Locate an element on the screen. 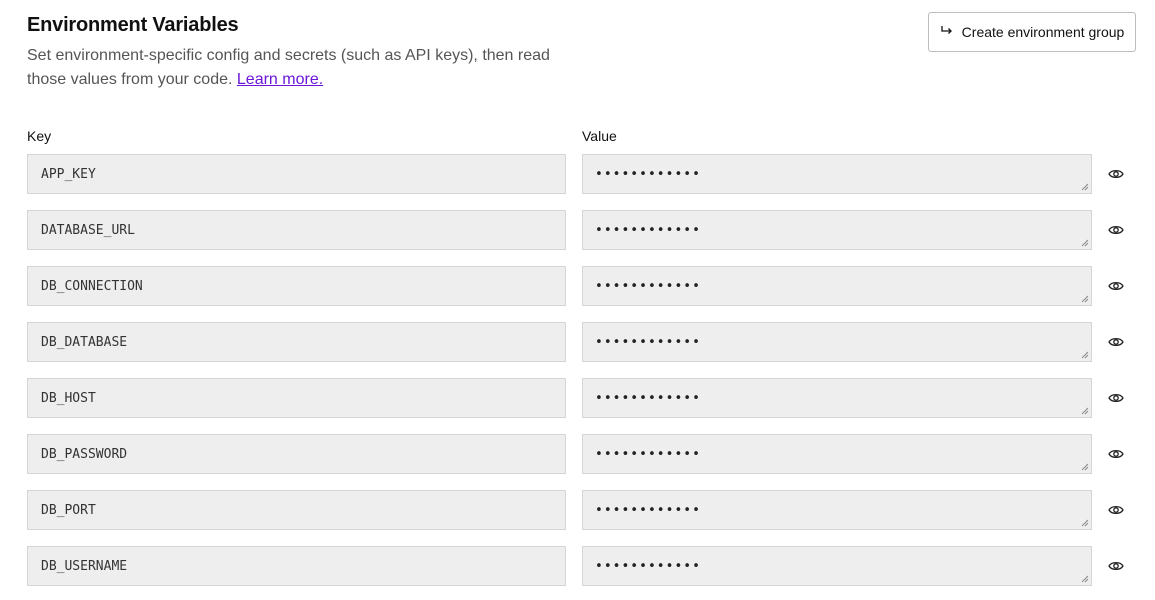 The width and height of the screenshot is (1155, 600). variable-row: DATABASE_URL •••••••••••• is located at coordinates (582, 230).